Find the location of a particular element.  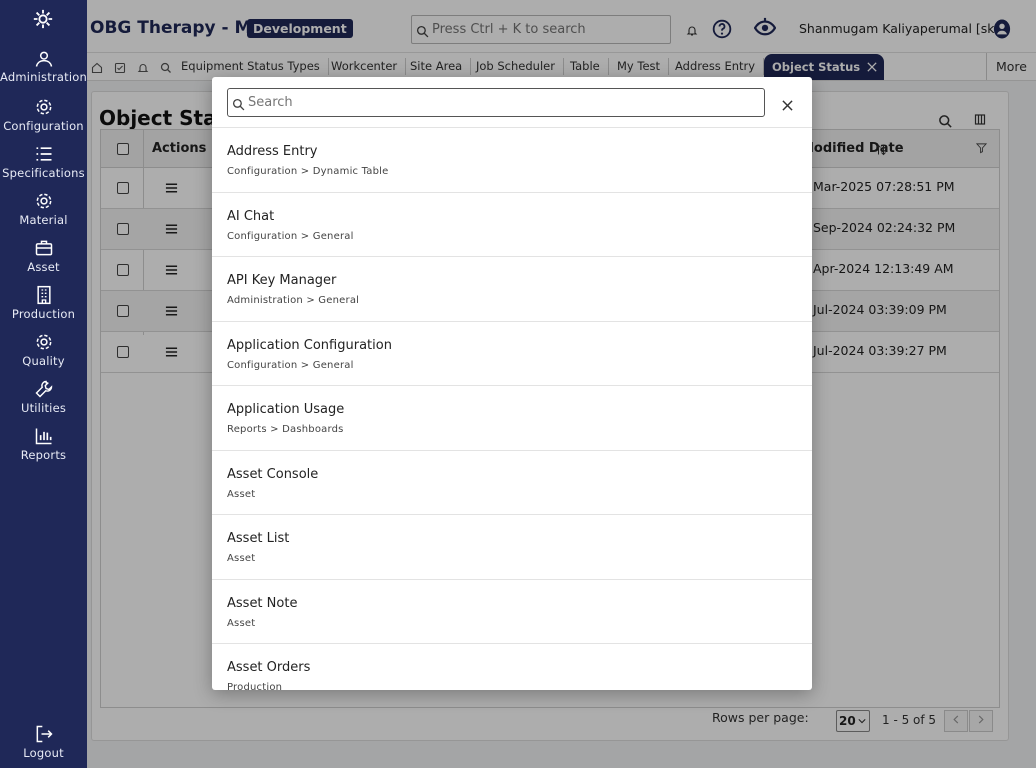

result-title: AI Chat is located at coordinates (251, 216).